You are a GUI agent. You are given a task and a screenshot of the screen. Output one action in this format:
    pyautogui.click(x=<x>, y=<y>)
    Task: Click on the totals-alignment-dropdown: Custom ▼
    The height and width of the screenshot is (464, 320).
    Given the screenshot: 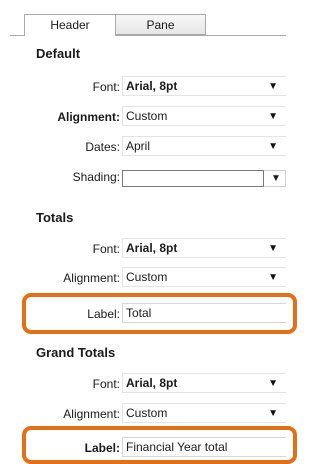 What is the action you would take?
    pyautogui.click(x=204, y=277)
    